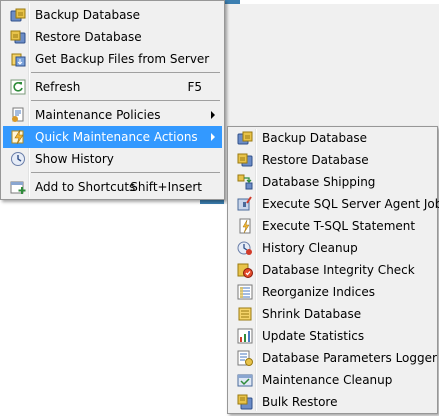 The width and height of the screenshot is (439, 416). Describe the element at coordinates (245, 226) in the screenshot. I see `tsql-icon` at that location.